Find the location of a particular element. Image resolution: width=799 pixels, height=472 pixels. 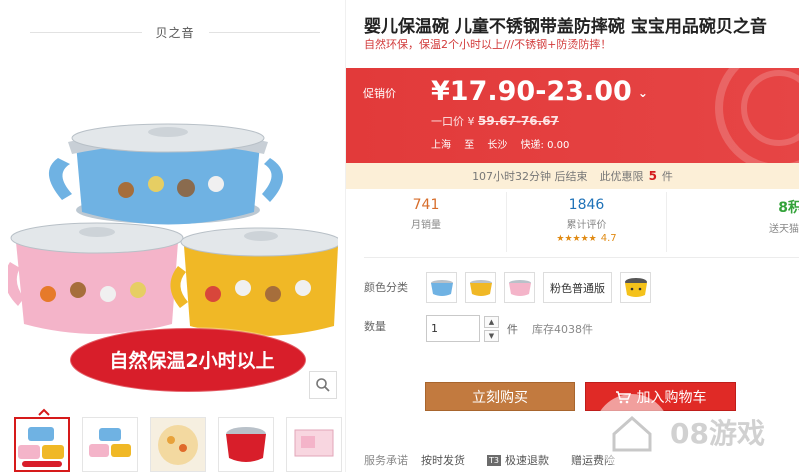

total-reviews: 1846 累计评价 ★★★★★ 4.7 is located at coordinates (586, 222).